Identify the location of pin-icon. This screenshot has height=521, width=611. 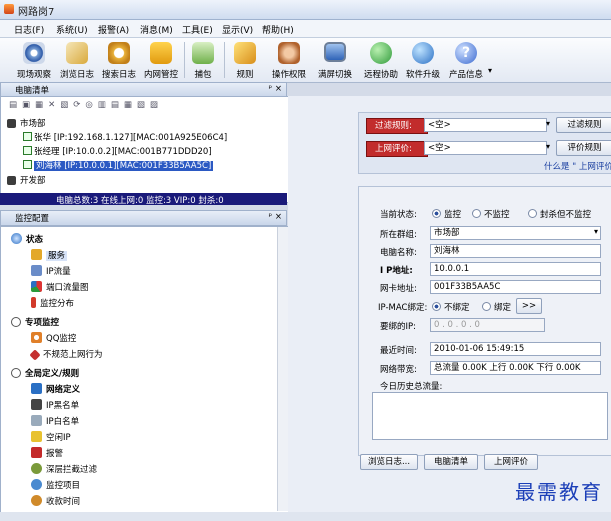
(33, 302).